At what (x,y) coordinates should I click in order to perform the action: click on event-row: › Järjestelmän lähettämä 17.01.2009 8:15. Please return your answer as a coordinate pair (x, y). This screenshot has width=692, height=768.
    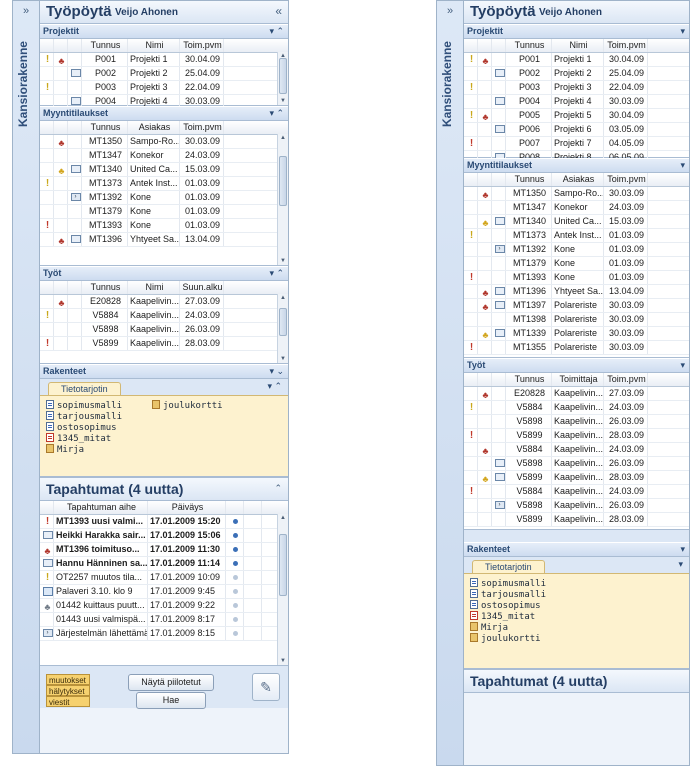
    Looking at the image, I should click on (164, 634).